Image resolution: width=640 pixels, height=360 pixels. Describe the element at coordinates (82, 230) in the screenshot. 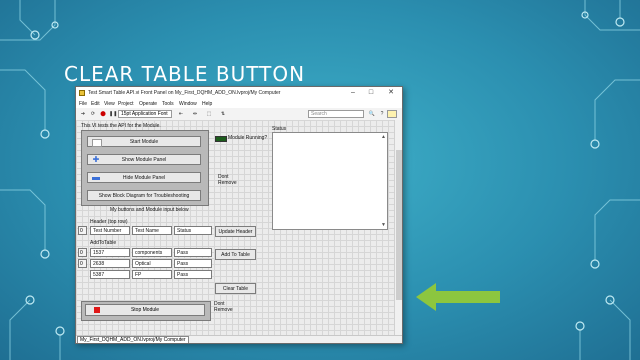

I see `header-index: 0` at that location.